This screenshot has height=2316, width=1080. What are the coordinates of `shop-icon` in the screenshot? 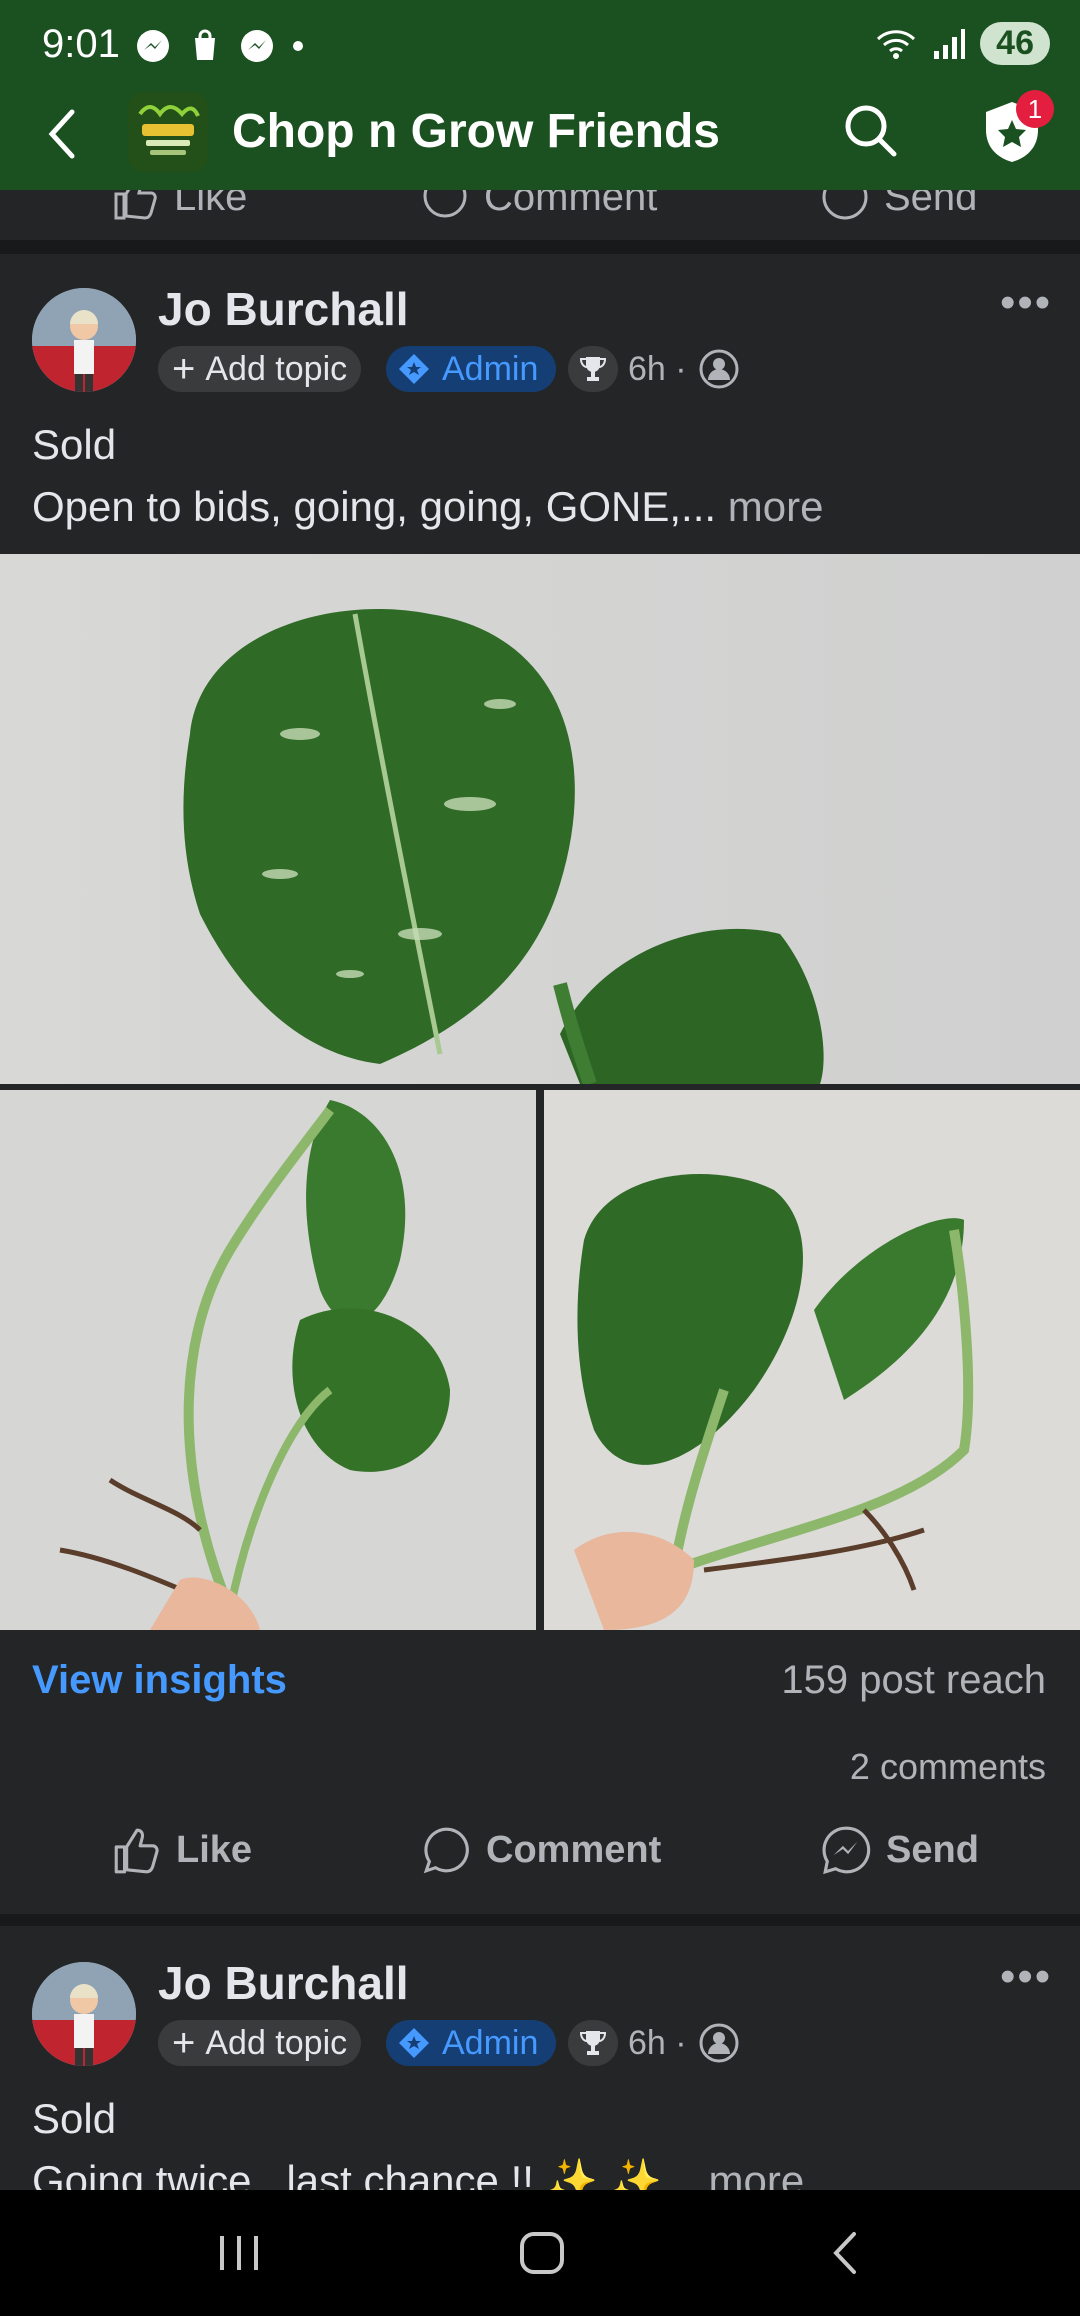 It's located at (205, 44).